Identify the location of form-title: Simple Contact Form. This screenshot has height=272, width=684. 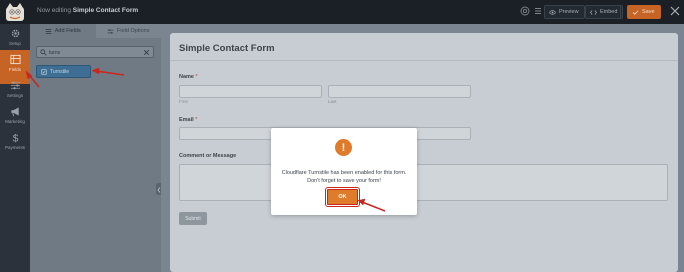
(227, 48).